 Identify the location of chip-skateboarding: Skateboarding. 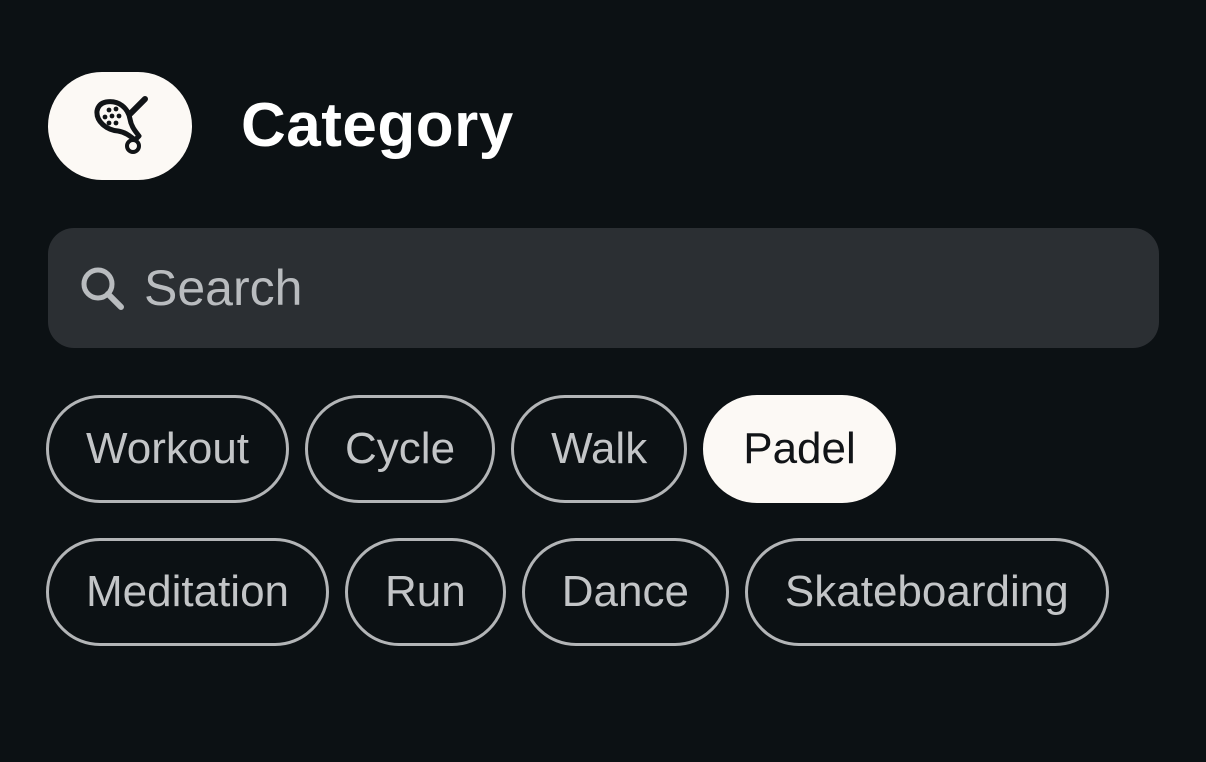
(926, 592).